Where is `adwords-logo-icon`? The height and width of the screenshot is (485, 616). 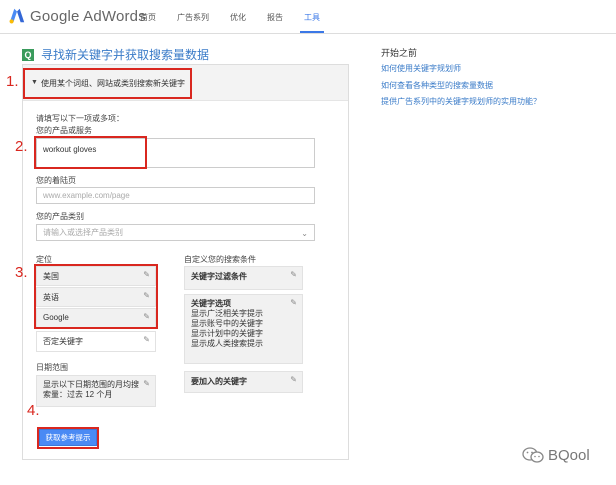 adwords-logo-icon is located at coordinates (17, 16).